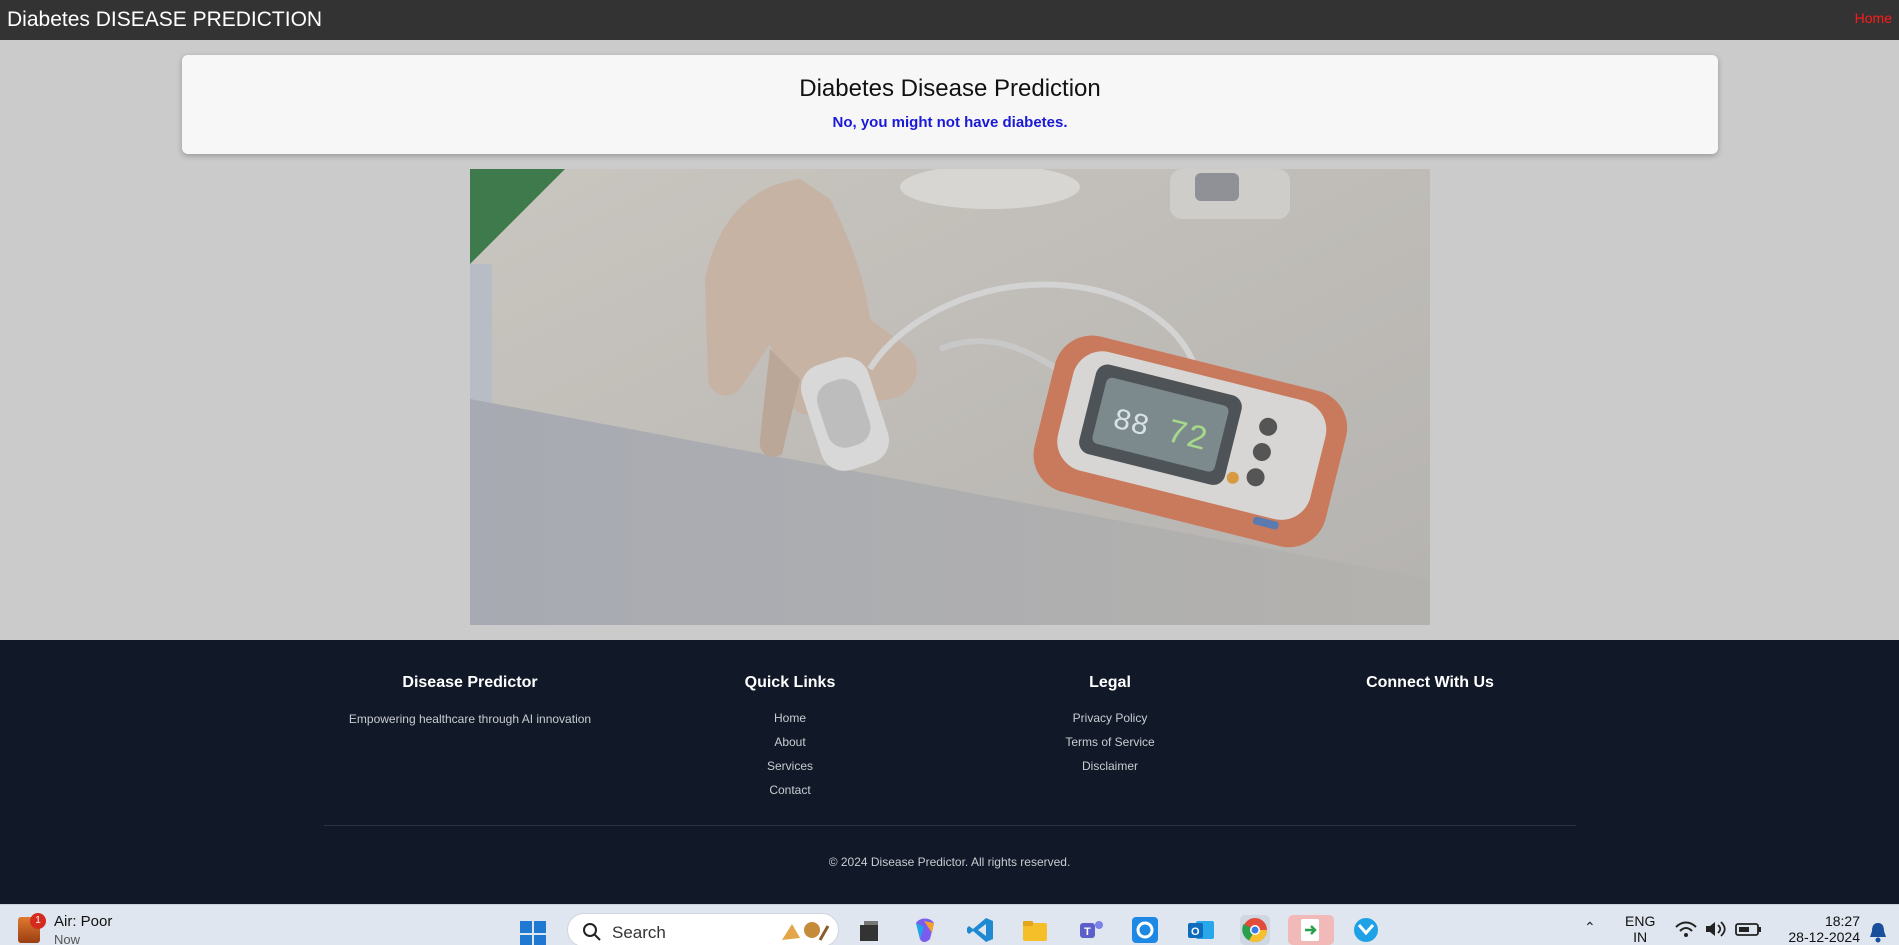 This screenshot has width=1899, height=945. Describe the element at coordinates (1087, 932) in the screenshot. I see `svg-text: T` at that location.